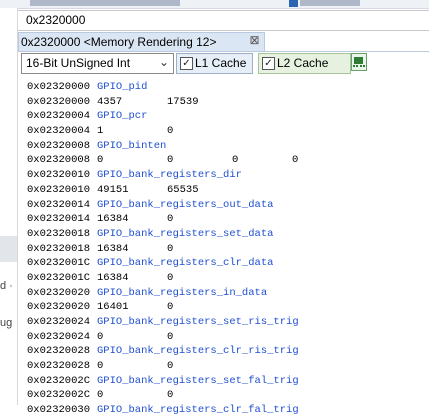 The image size is (429, 418). What do you see at coordinates (198, 410) in the screenshot?
I see `register-name: GPIO_bank_registers_clr_fal_trig` at bounding box center [198, 410].